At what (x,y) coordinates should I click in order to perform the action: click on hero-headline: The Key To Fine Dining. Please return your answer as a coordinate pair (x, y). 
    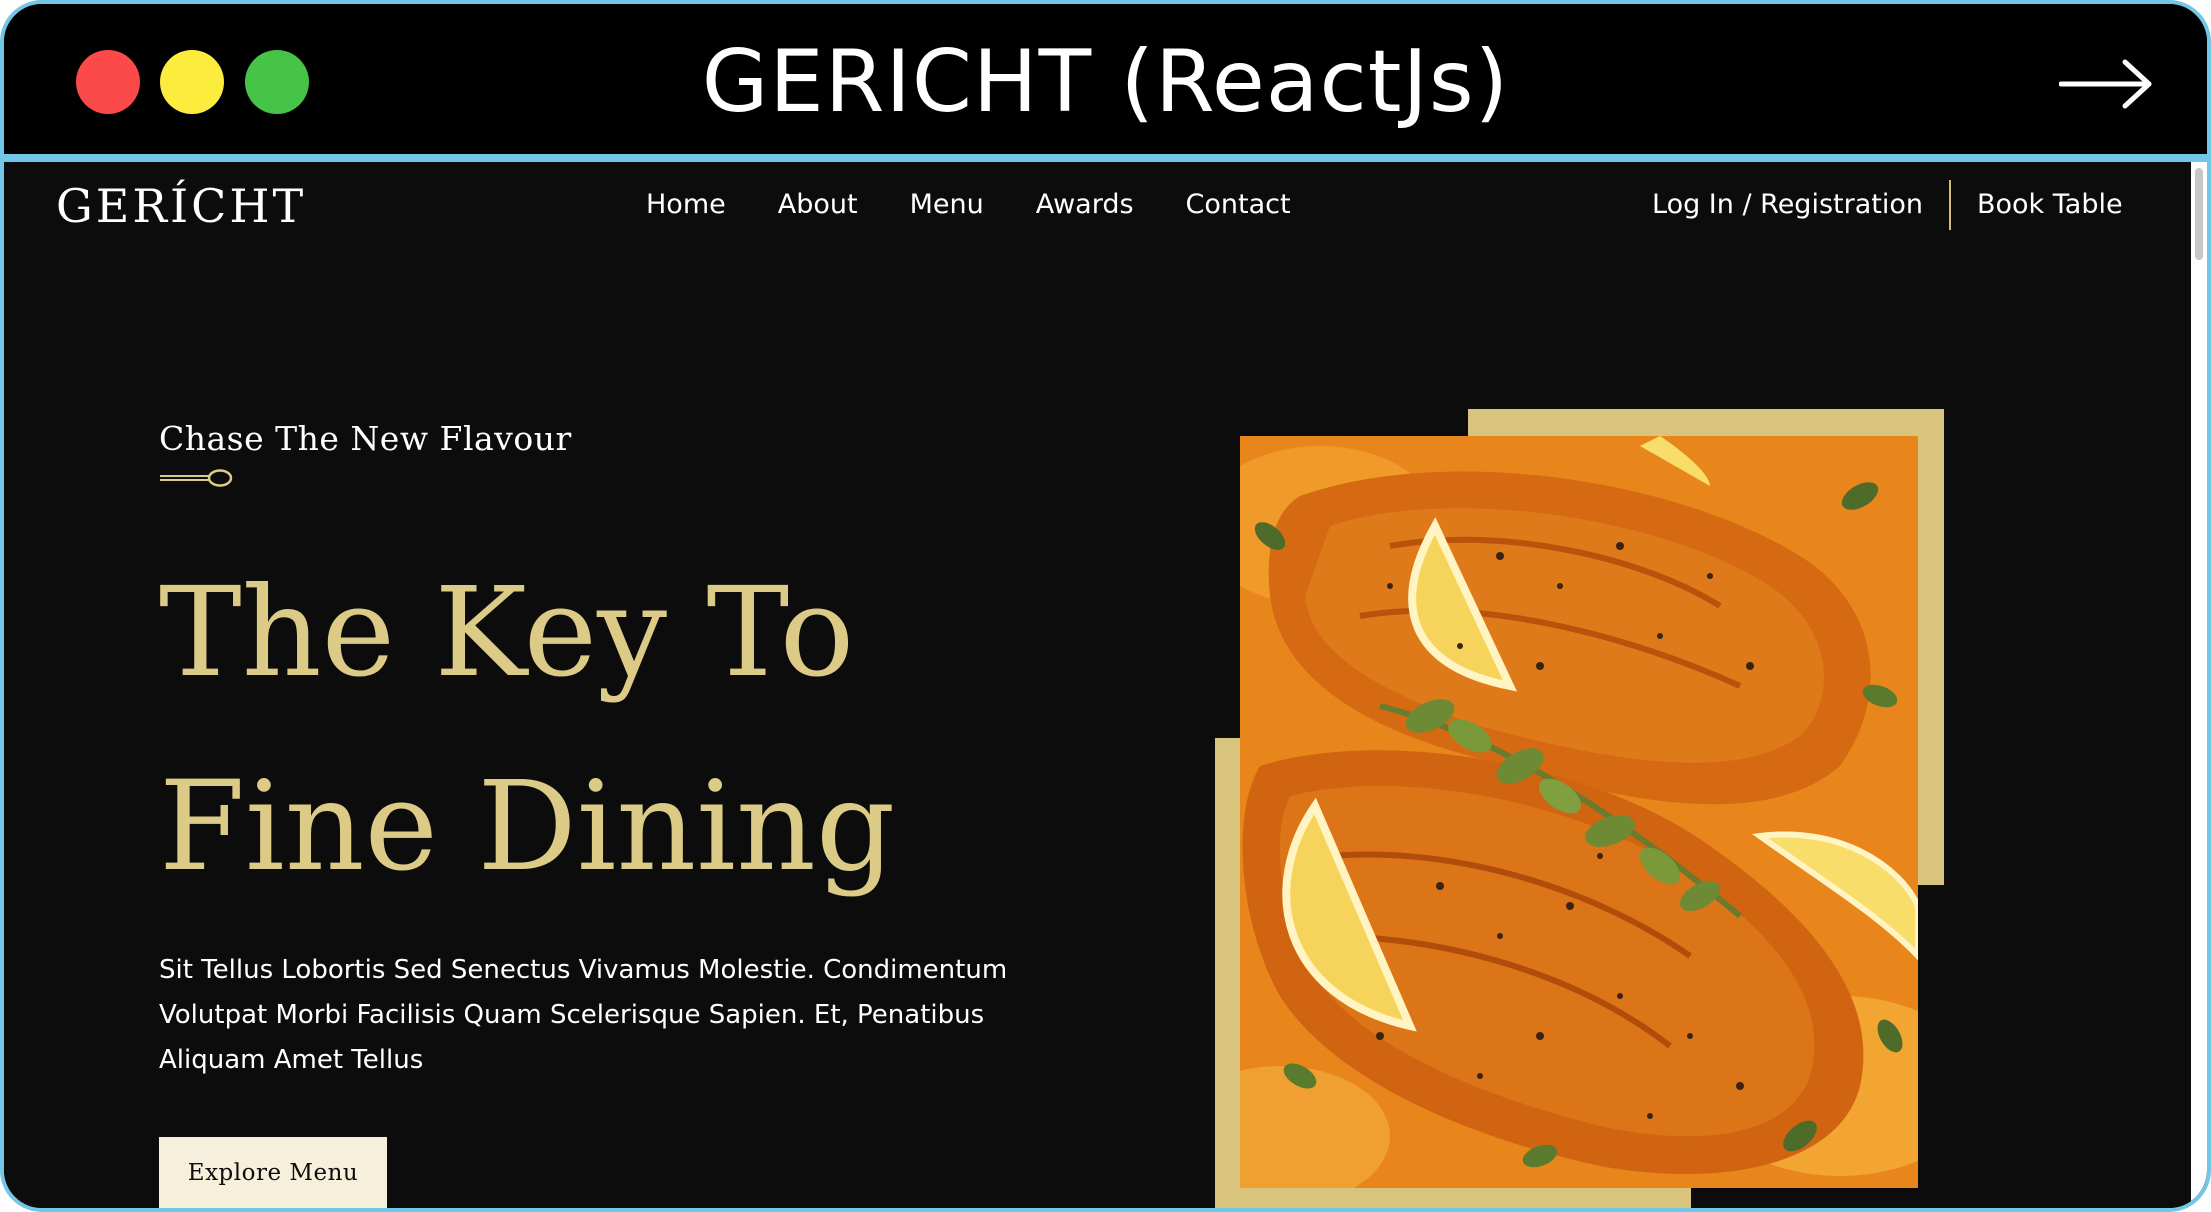
    Looking at the image, I should click on (527, 730).